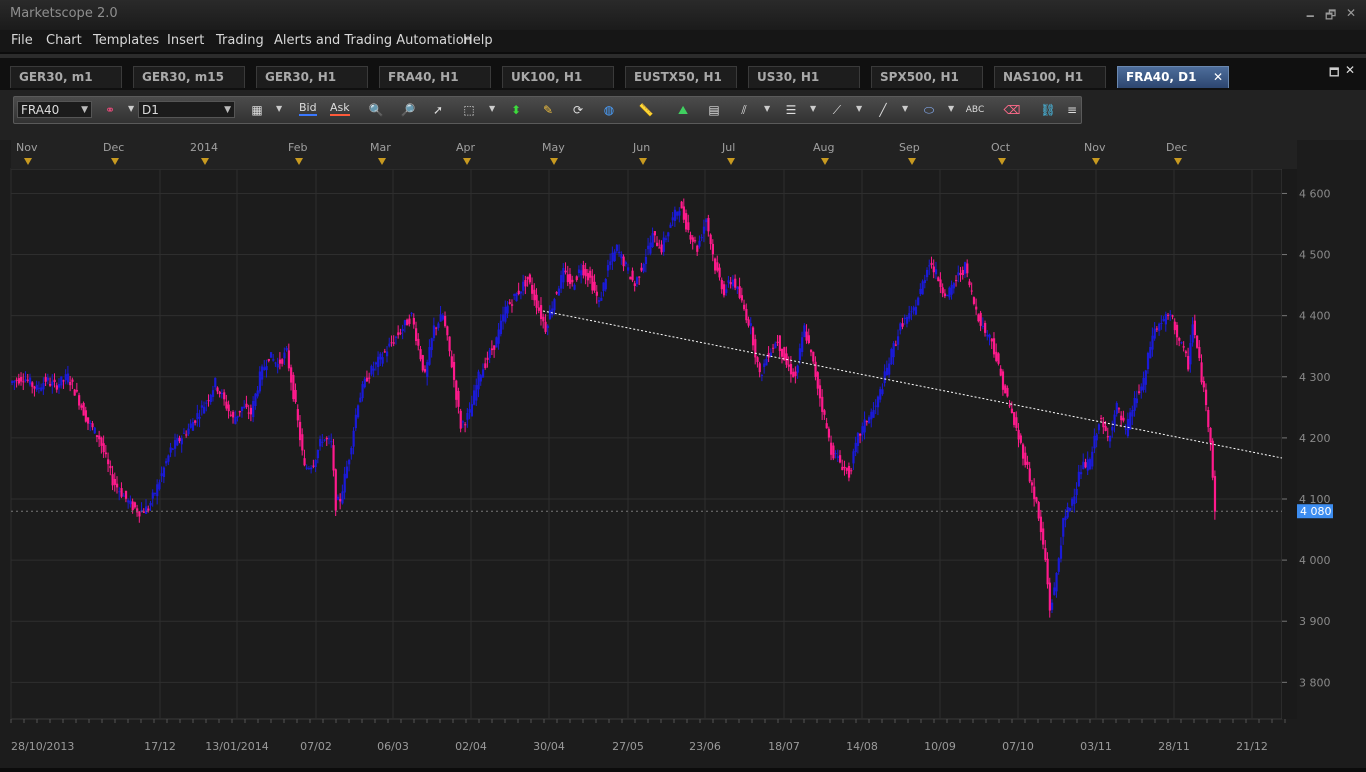  Describe the element at coordinates (609, 110) in the screenshot. I see `globe-icon: ◍` at that location.